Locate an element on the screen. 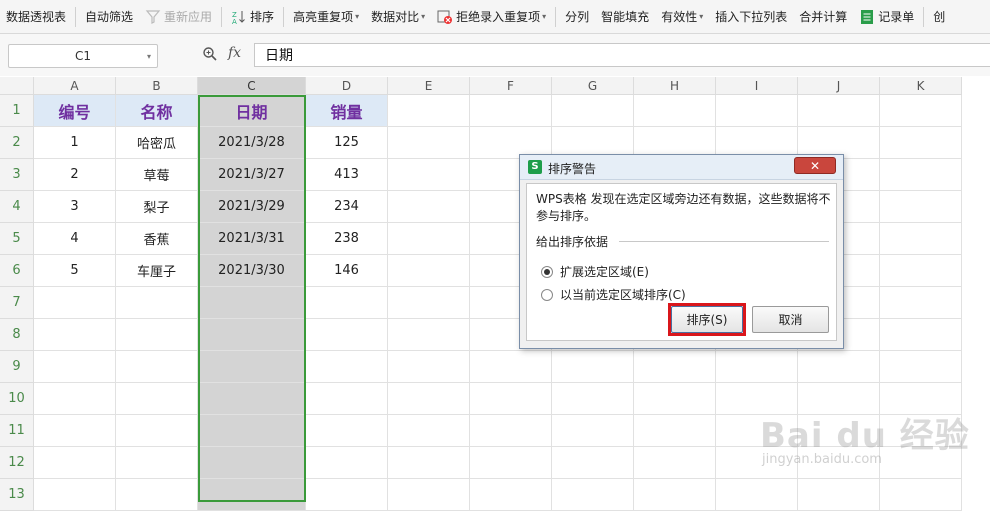  table-cell: 4 is located at coordinates (75, 239).